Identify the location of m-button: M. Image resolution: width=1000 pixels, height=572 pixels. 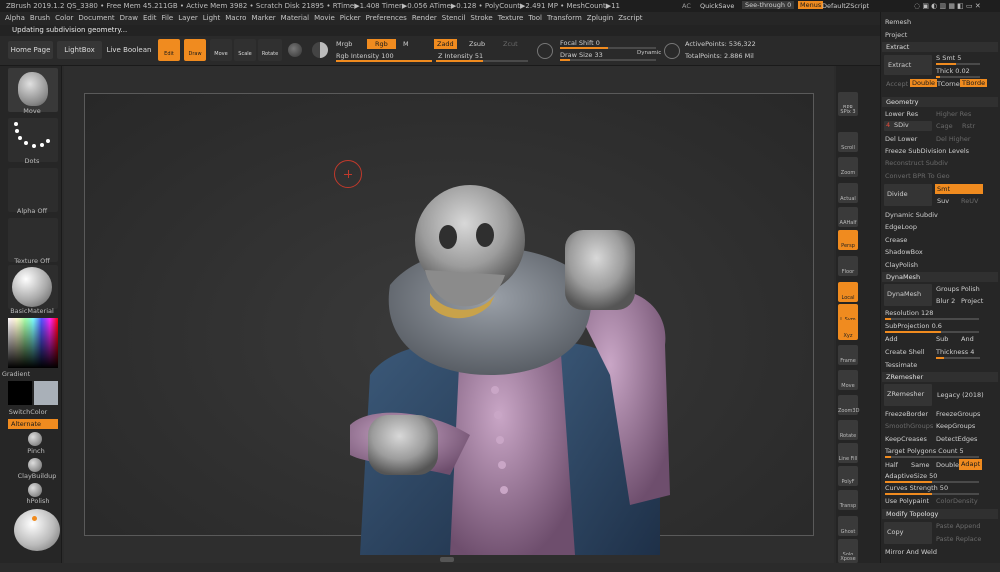
(406, 44).